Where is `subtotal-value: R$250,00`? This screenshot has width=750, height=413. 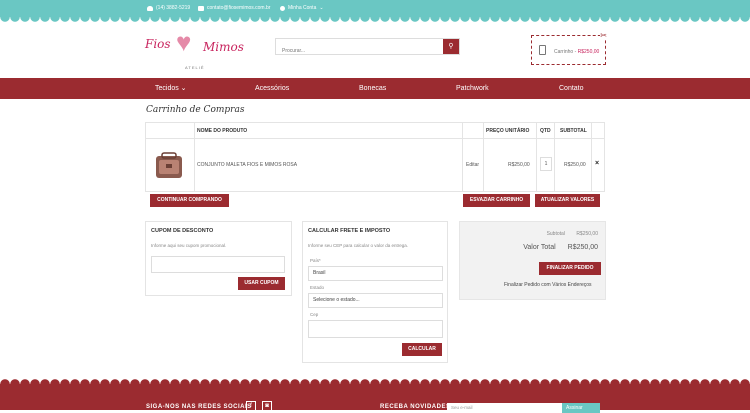
subtotal-value: R$250,00 is located at coordinates (587, 234).